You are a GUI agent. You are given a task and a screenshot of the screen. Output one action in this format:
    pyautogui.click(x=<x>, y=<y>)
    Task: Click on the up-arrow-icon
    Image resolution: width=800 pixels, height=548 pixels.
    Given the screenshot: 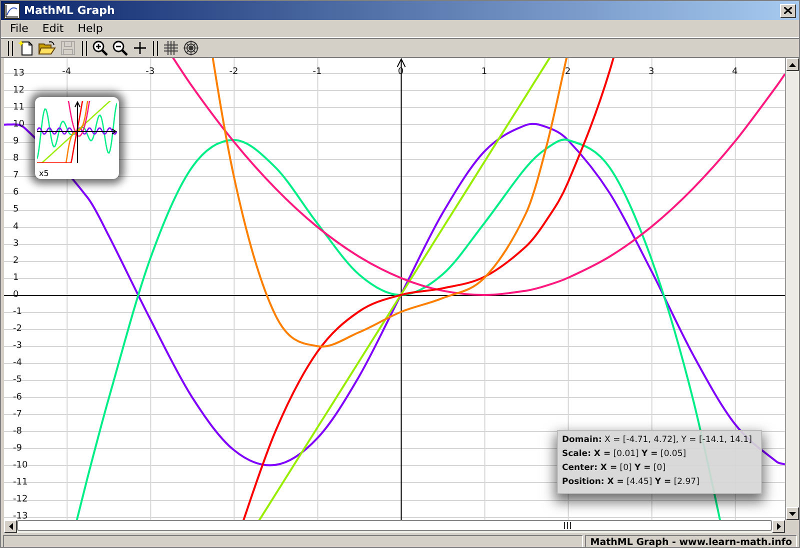 What is the action you would take?
    pyautogui.click(x=792, y=64)
    